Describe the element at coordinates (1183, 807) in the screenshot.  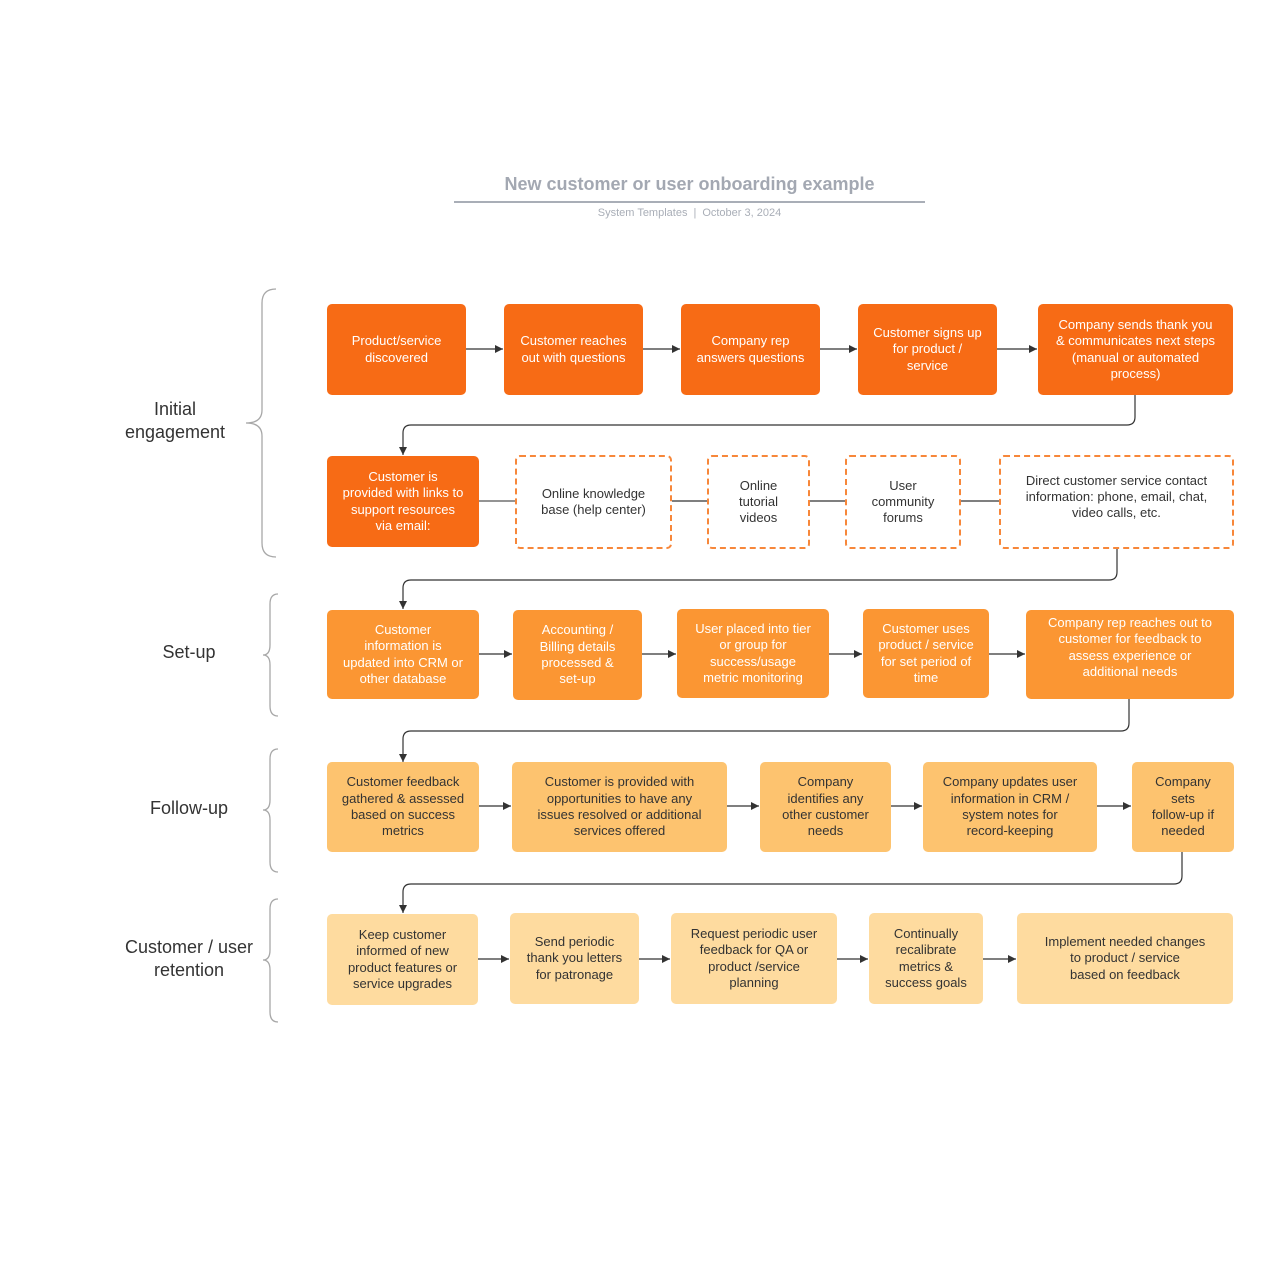
I see `step-set-follow-up: Company sets follow-up if needed` at that location.